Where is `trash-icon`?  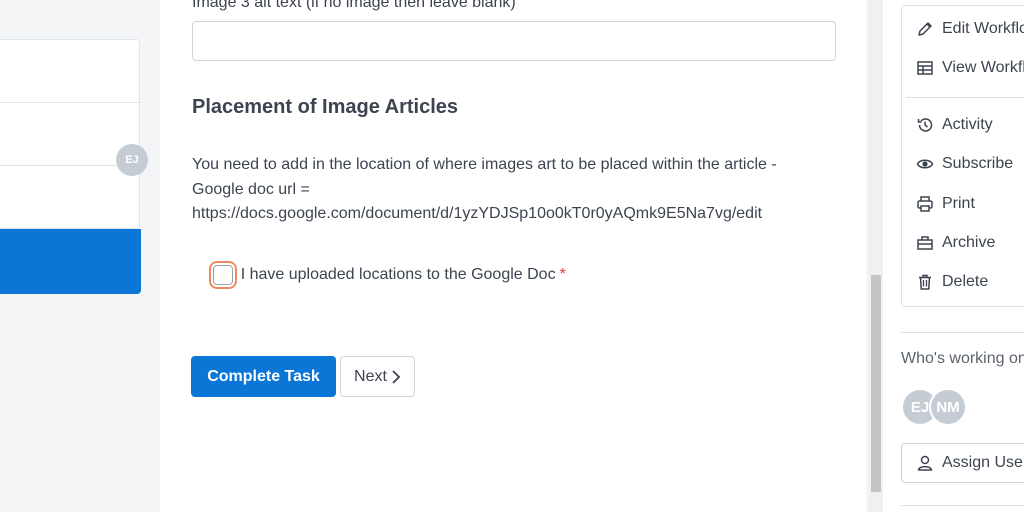
trash-icon is located at coordinates (925, 282).